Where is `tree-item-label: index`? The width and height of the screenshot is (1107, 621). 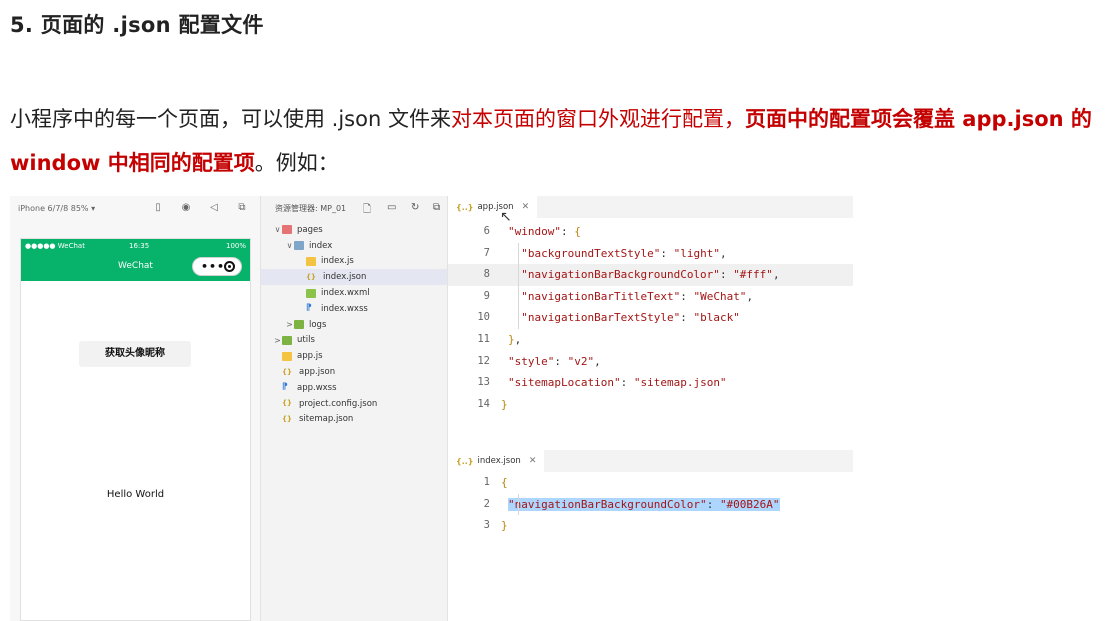
tree-item-label: index is located at coordinates (321, 245).